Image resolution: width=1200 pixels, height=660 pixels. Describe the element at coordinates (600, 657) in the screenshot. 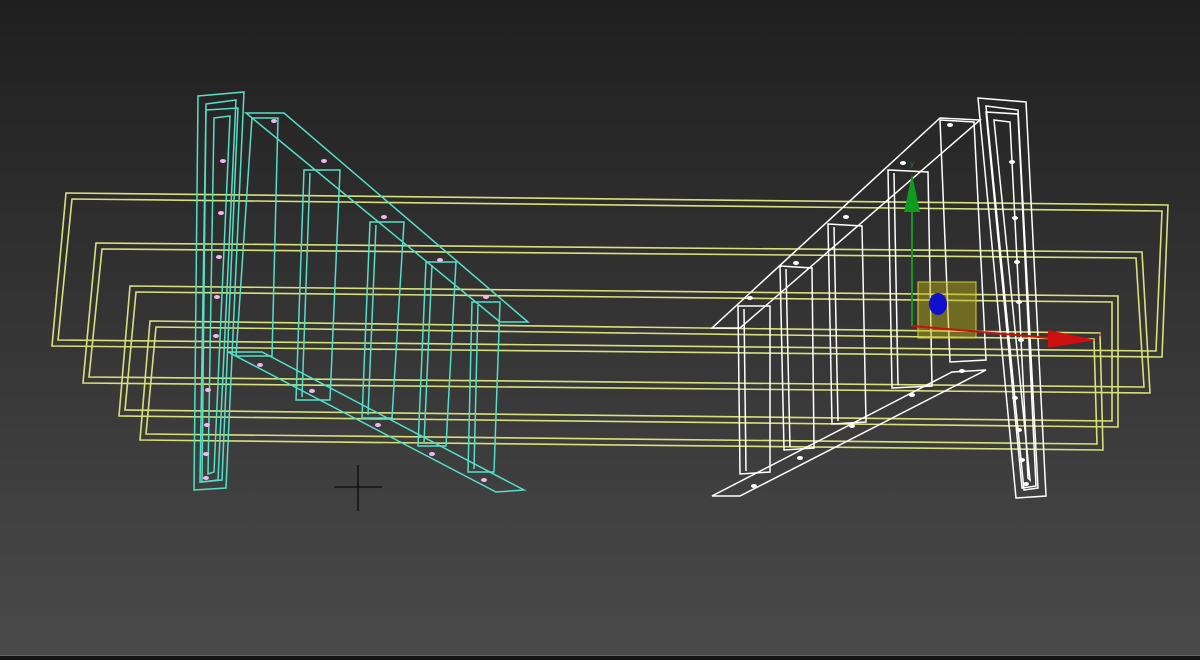

I see `viewport-bottom-border` at that location.